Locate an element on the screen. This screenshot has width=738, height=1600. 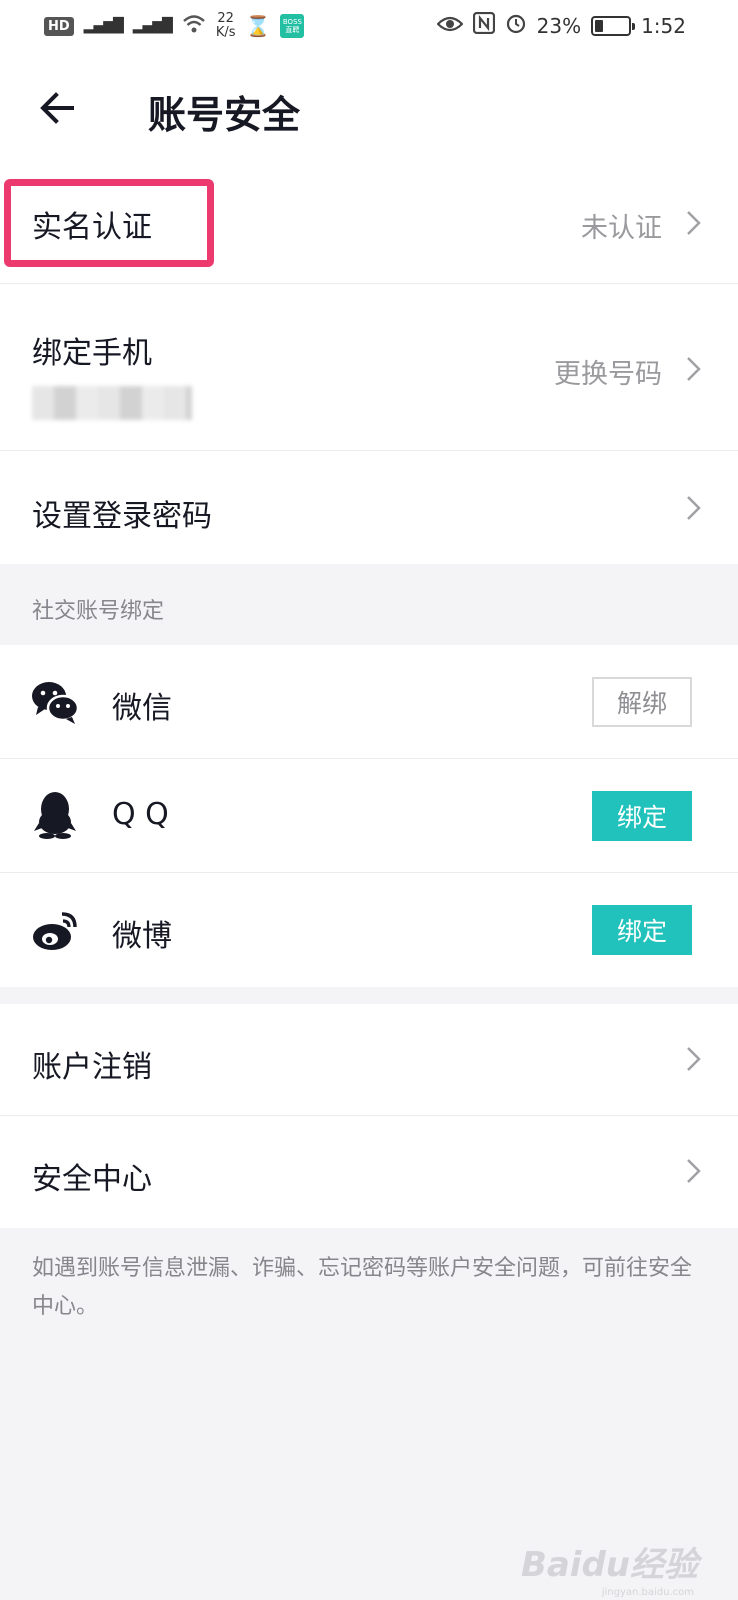
change-number-link: 更换号码 is located at coordinates (608, 374).